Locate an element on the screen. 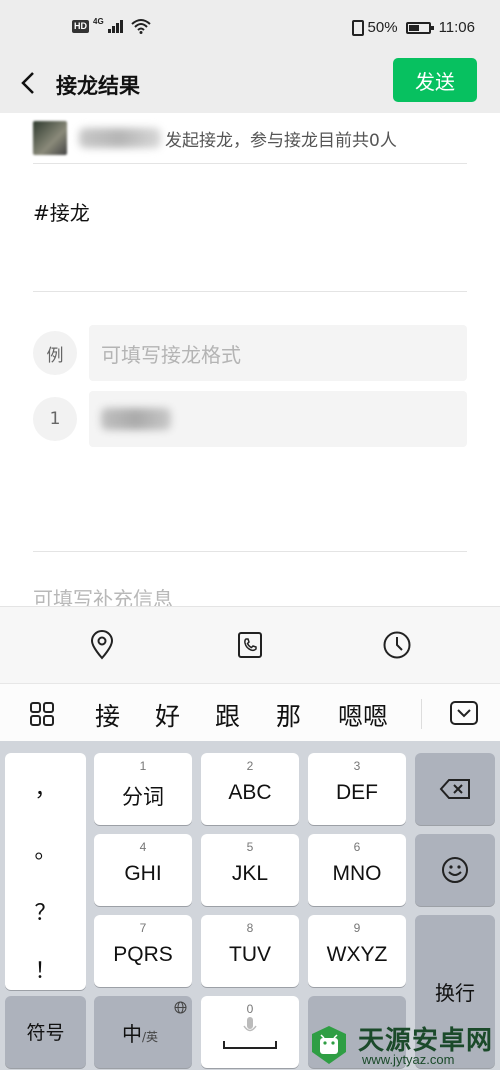  entry-number: 1 is located at coordinates (55, 419).